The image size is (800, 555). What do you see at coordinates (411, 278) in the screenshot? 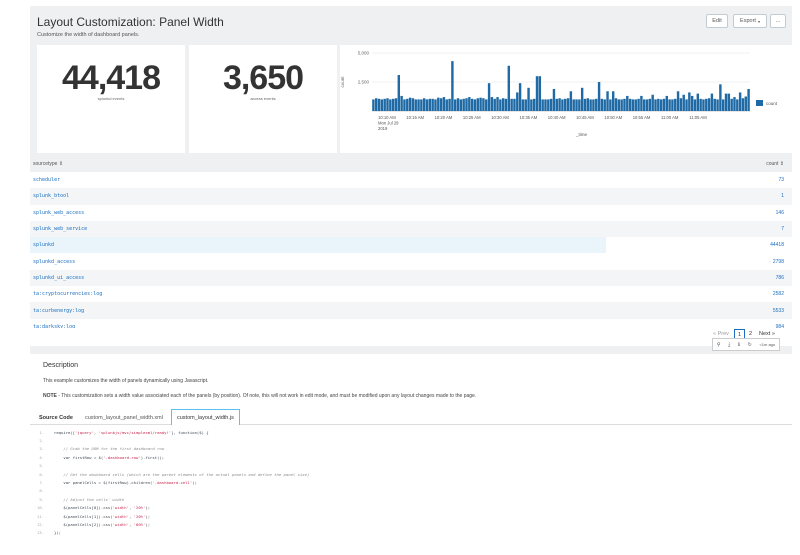
I see `table-row: splunkd_ui_access 786` at bounding box center [411, 278].